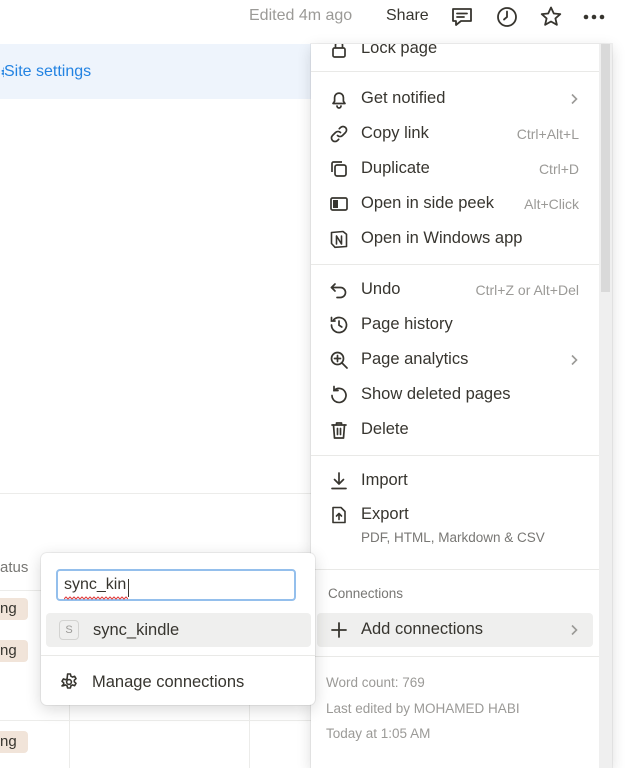  I want to click on last-edited-by: Last edited by MOHAMED HABI, so click(423, 708).